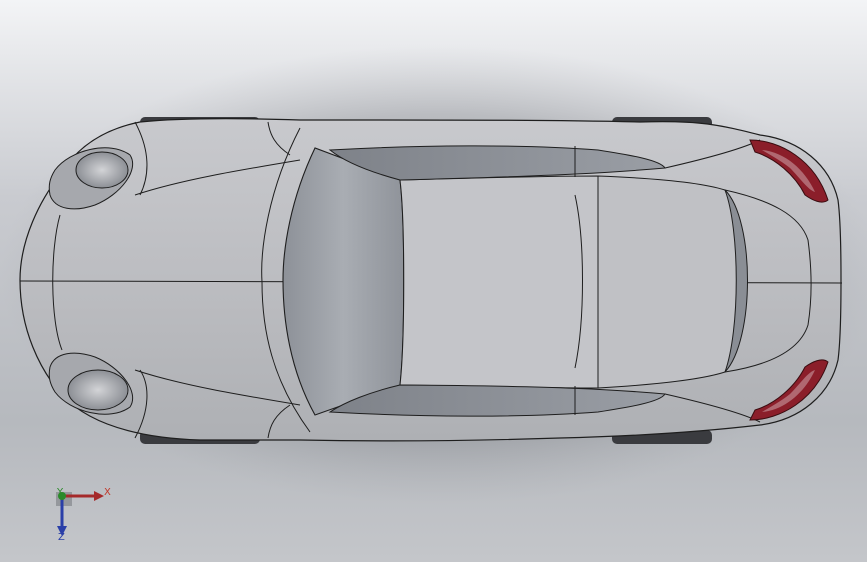 The image size is (867, 562). I want to click on windshield, so click(343, 281).